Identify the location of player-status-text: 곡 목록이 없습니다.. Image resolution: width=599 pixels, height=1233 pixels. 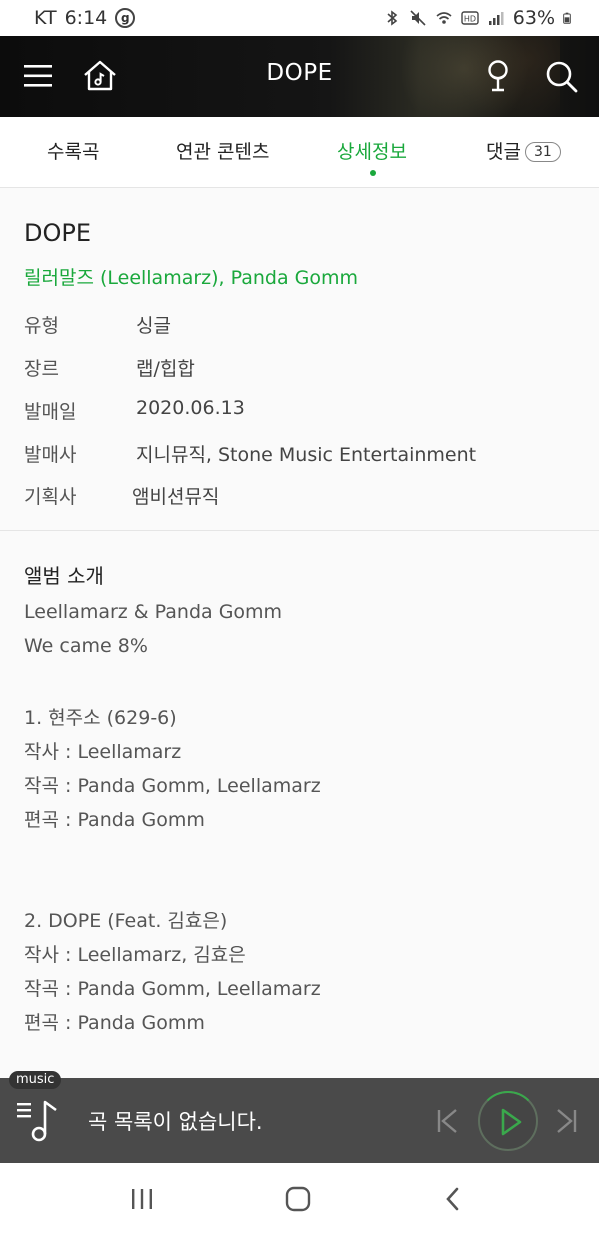
(175, 1122).